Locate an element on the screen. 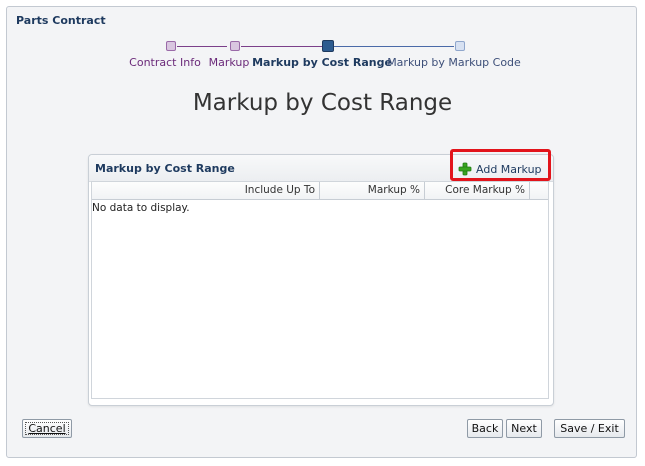 The height and width of the screenshot is (466, 645). add-markup-button: Add Markup is located at coordinates (500, 169).